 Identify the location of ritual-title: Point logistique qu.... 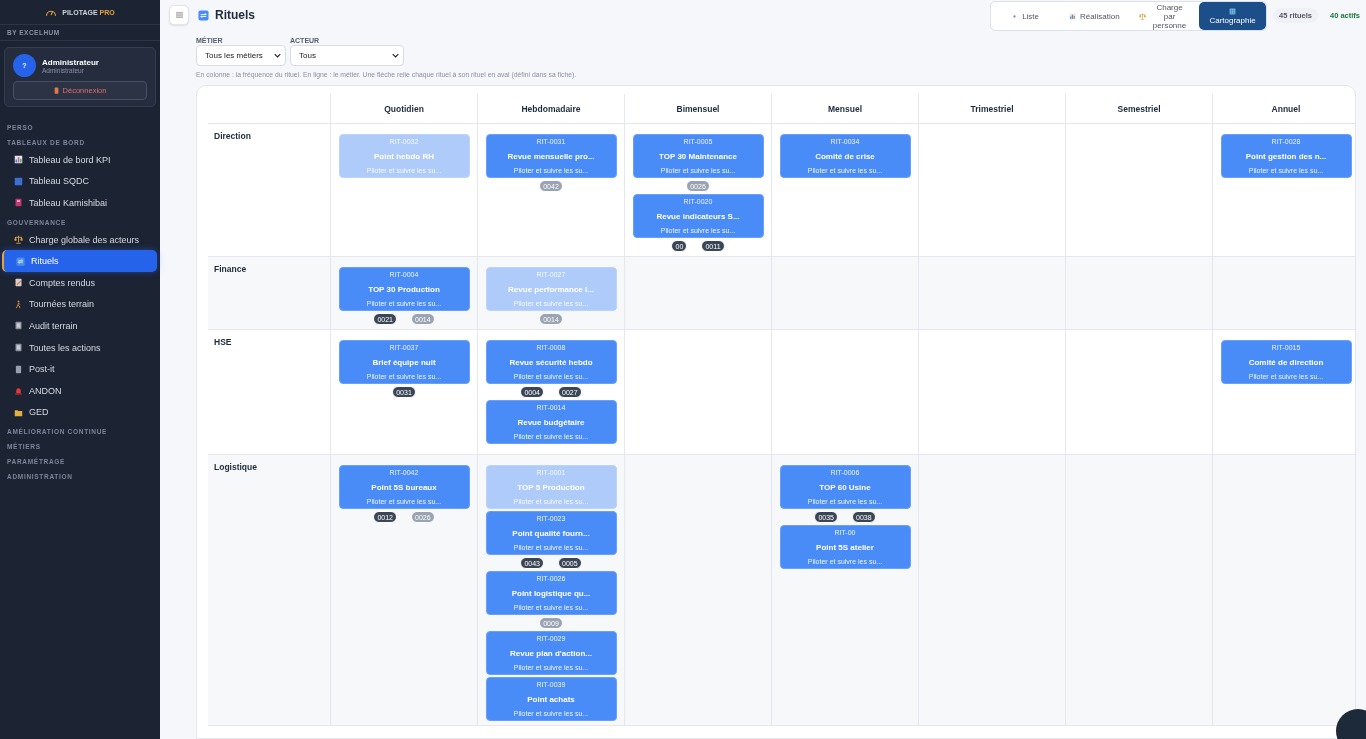
(551, 593).